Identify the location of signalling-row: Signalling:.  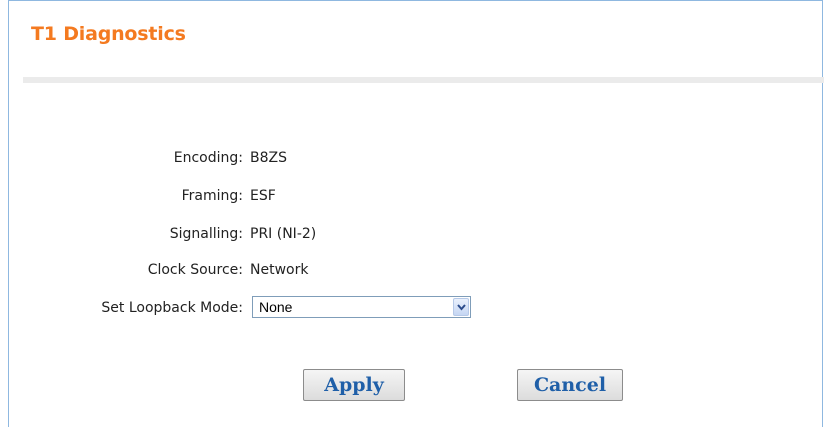
(121, 234).